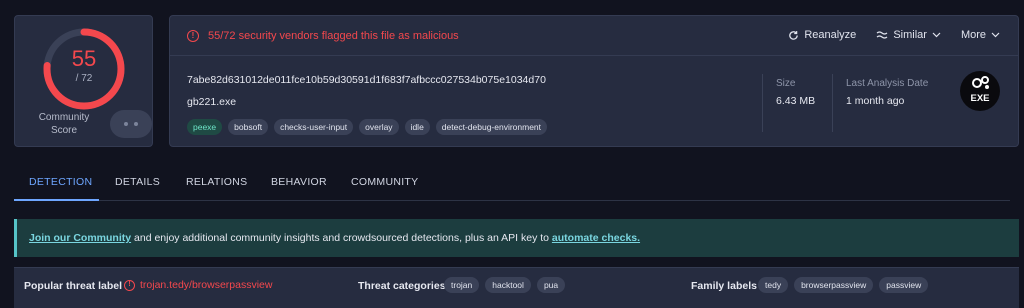 The width and height of the screenshot is (1024, 308). Describe the element at coordinates (314, 127) in the screenshot. I see `tag-checks-user-input: checks-user-input` at that location.